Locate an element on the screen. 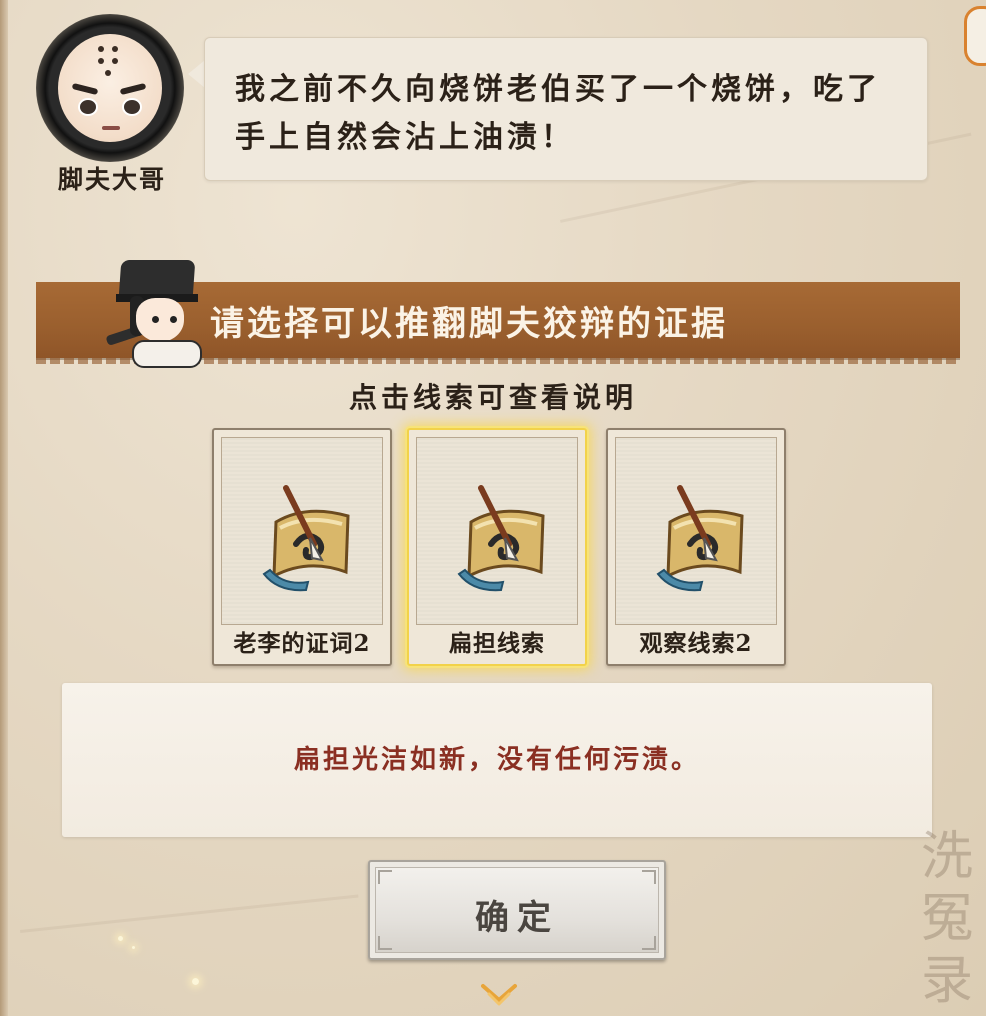  porter-face is located at coordinates (110, 88).